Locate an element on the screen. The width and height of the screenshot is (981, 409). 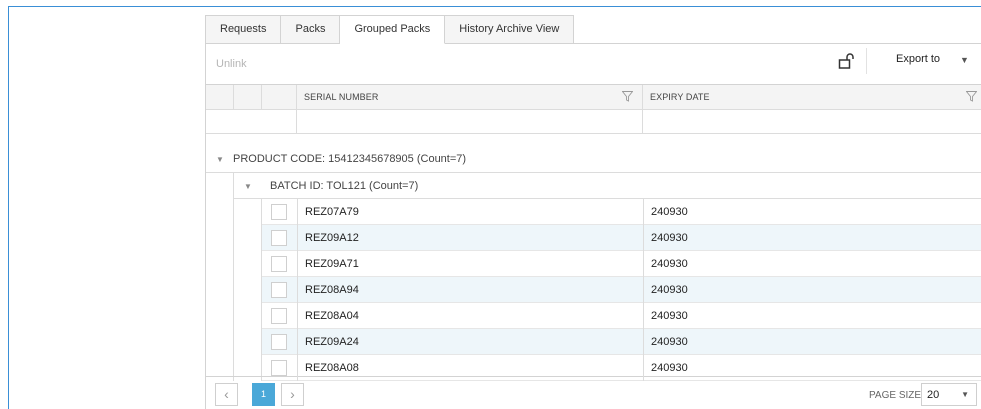
frame-top-border is located at coordinates (494, 6).